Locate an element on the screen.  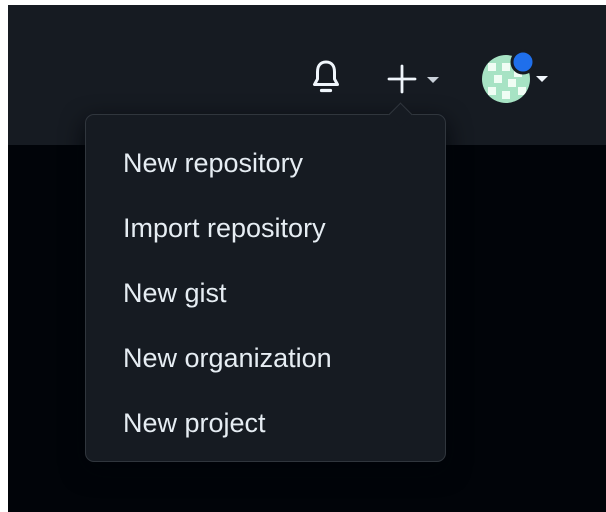
plus-icon is located at coordinates (402, 79).